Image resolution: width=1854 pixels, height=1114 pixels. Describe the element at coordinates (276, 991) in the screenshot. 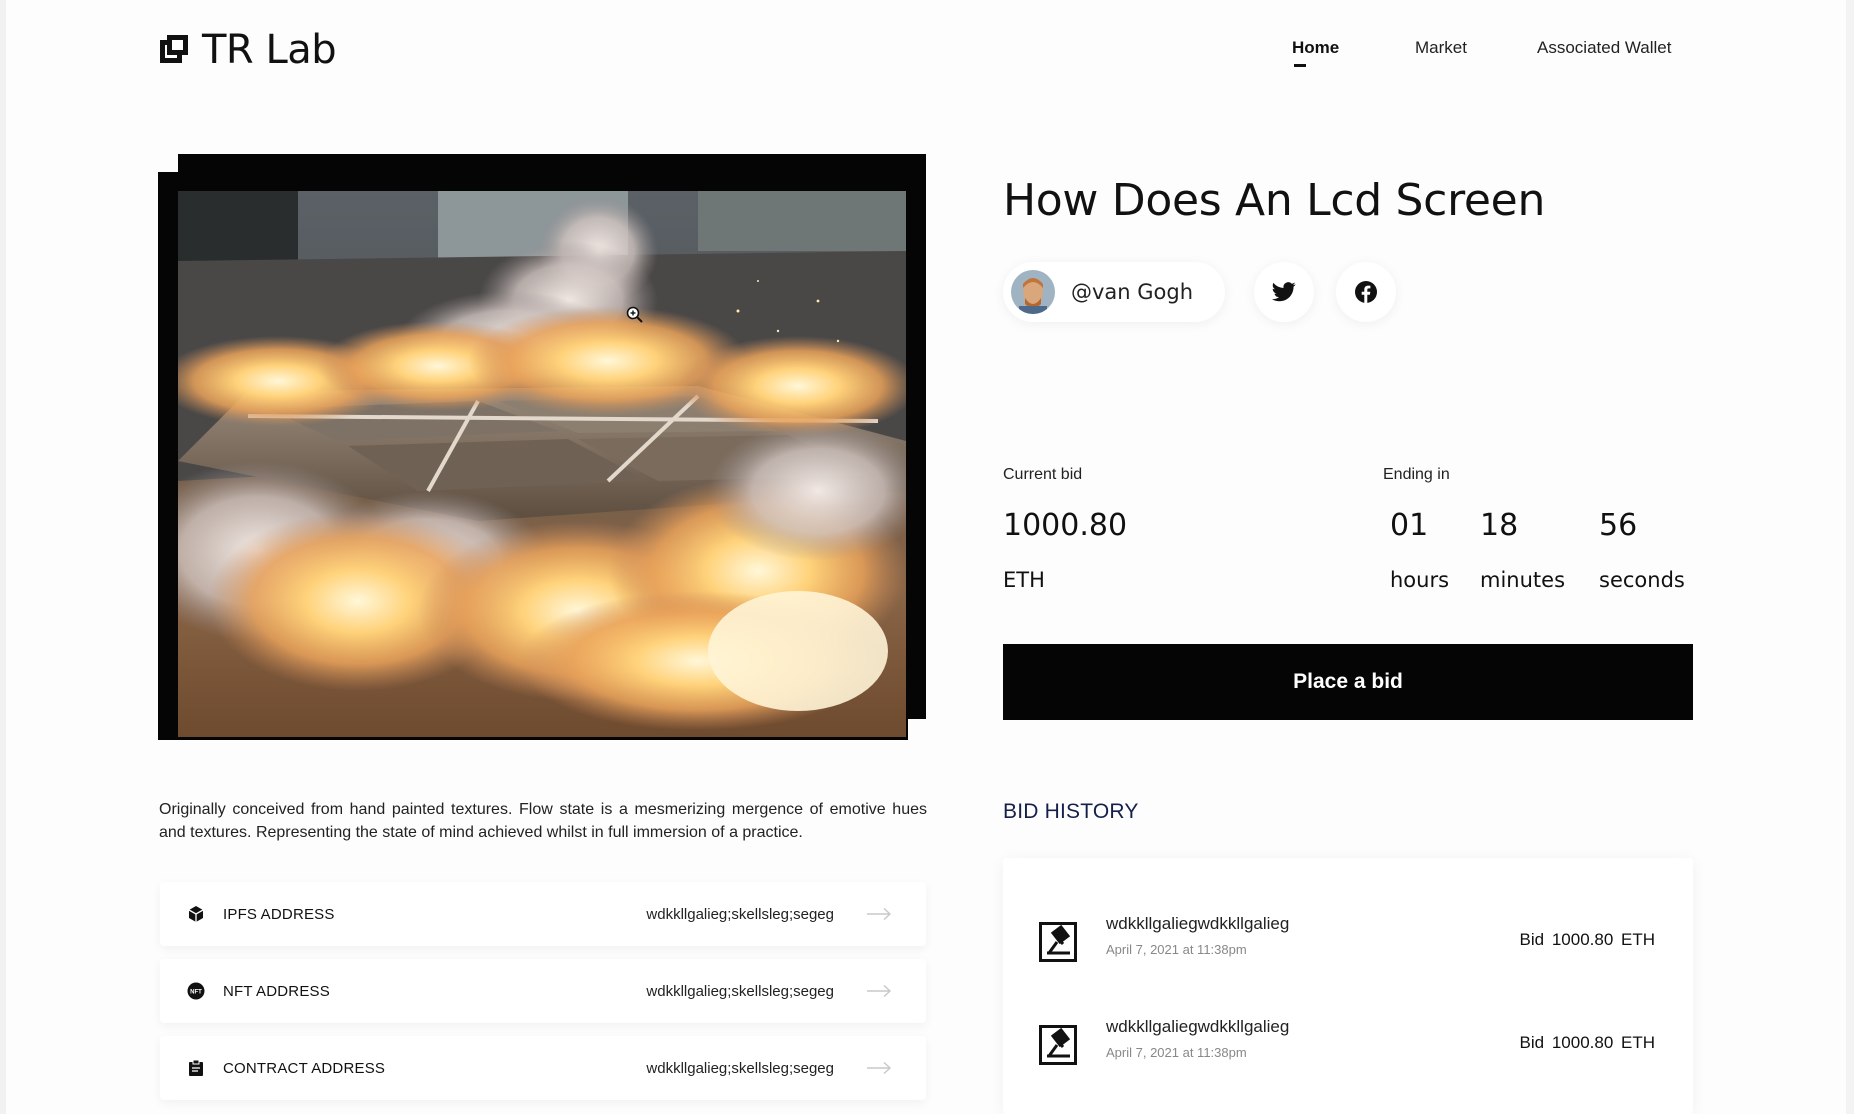

I see `address-label: NFT ADDRESS` at that location.